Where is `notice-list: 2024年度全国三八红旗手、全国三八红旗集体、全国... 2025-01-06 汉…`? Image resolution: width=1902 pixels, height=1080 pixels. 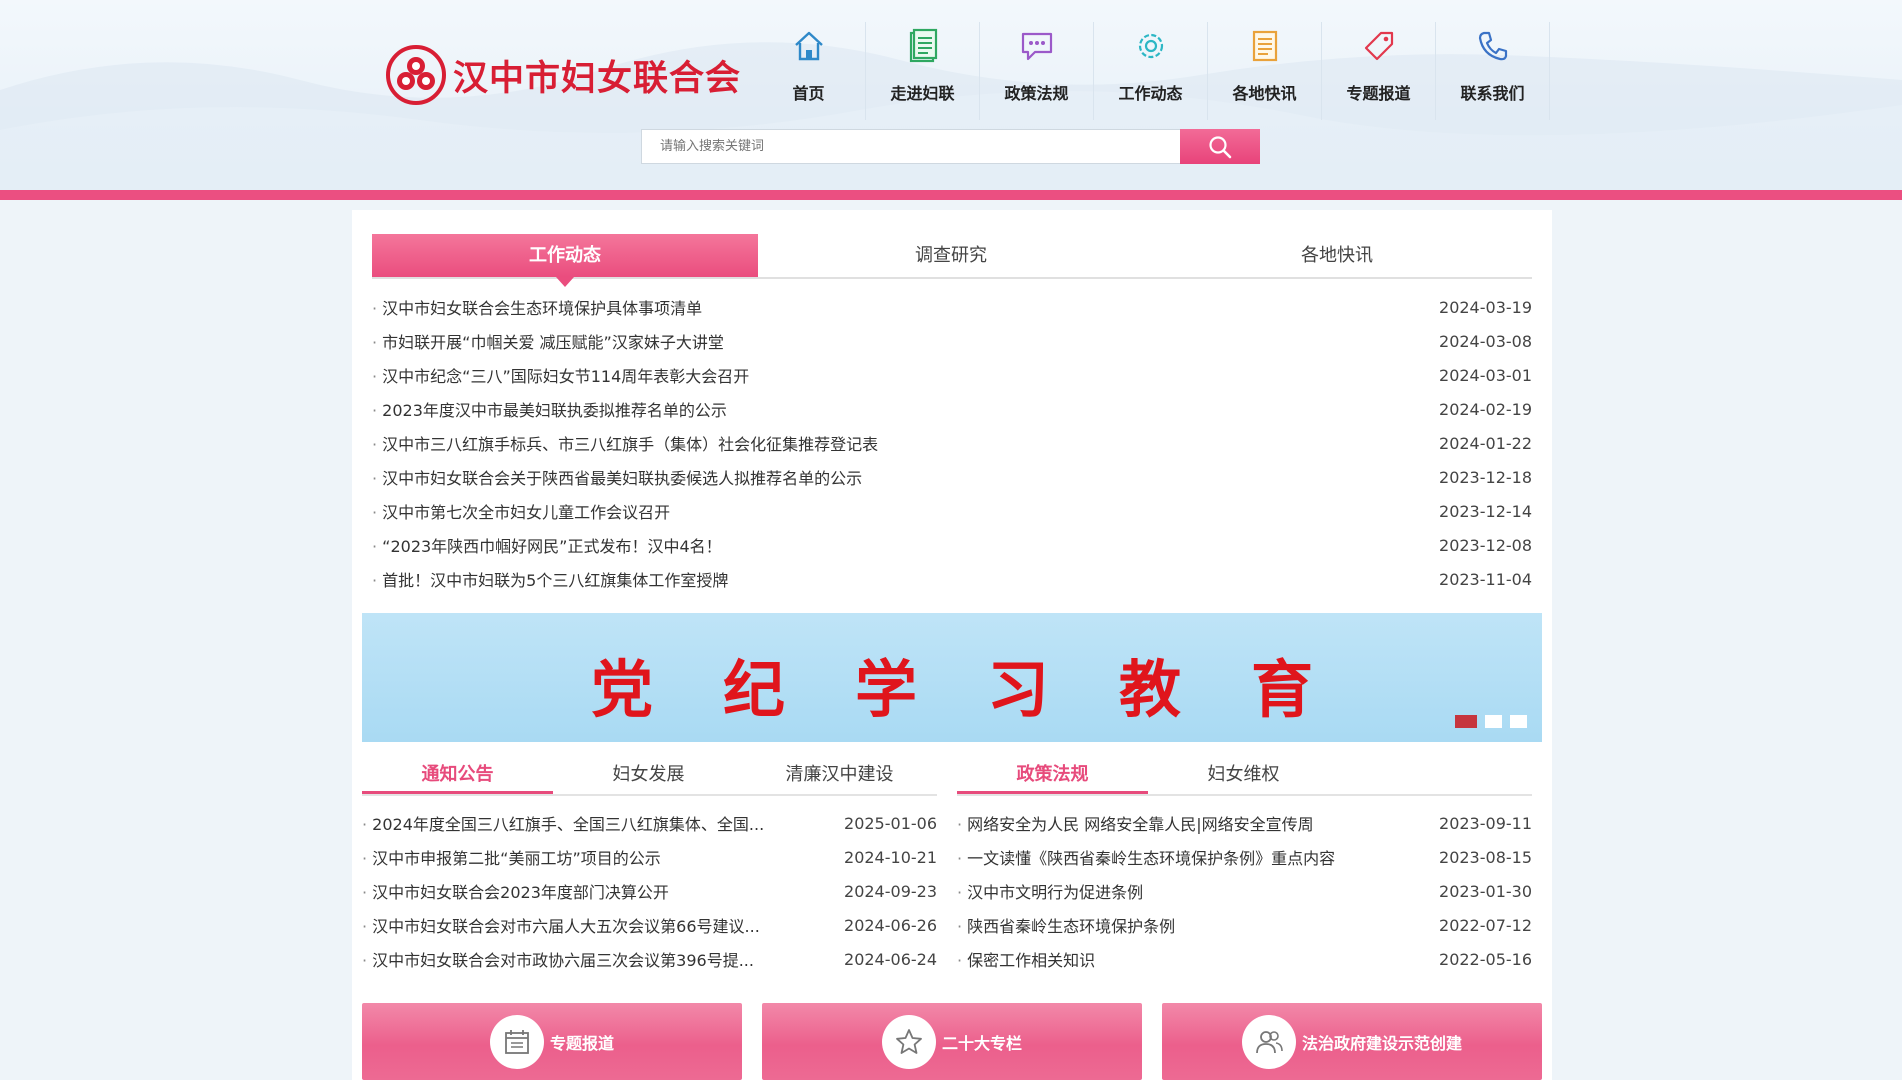 notice-list: 2024年度全国三八红旗手、全国三八红旗集体、全国... 2025-01-06 汉… is located at coordinates (649, 891).